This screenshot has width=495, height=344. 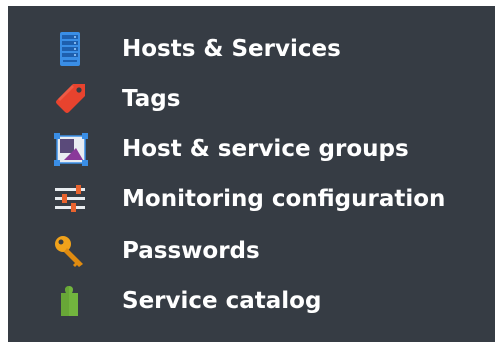 I want to click on sidebar-item-label: Passwords, so click(x=191, y=251).